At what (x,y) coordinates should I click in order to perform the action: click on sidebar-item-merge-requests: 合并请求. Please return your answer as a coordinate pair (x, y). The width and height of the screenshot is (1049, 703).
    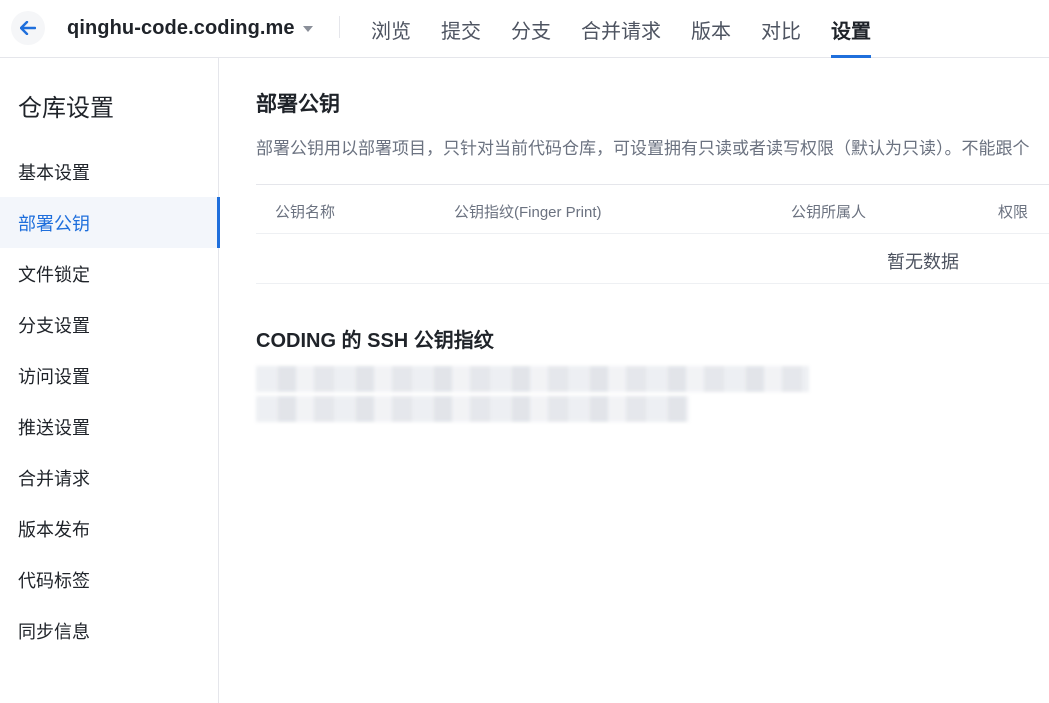
    Looking at the image, I should click on (109, 477).